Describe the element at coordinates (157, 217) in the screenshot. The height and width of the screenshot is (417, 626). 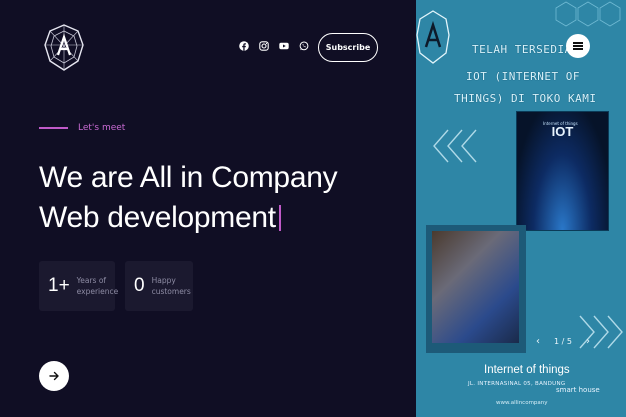
I see `headline-line-2: Web development` at that location.